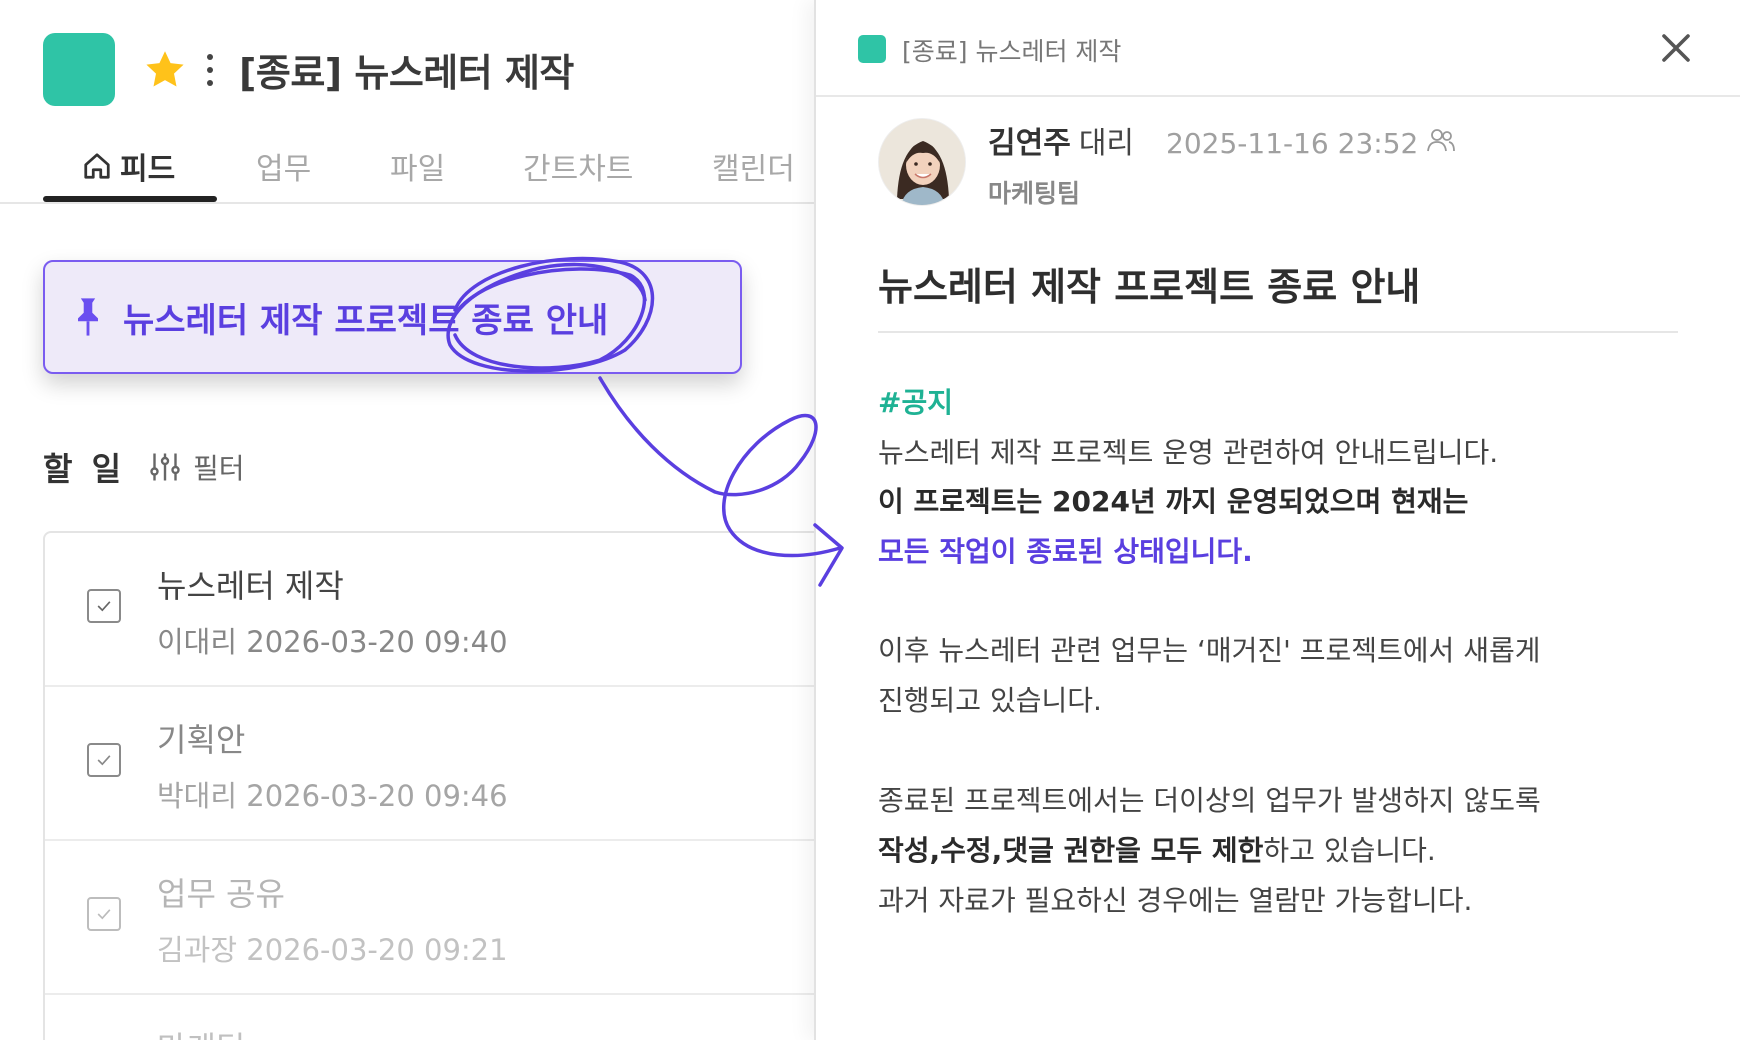 The width and height of the screenshot is (1740, 1040). I want to click on post-body-bold-part: 작성,수정,댓글 권한을 모두 제한, so click(1071, 850).